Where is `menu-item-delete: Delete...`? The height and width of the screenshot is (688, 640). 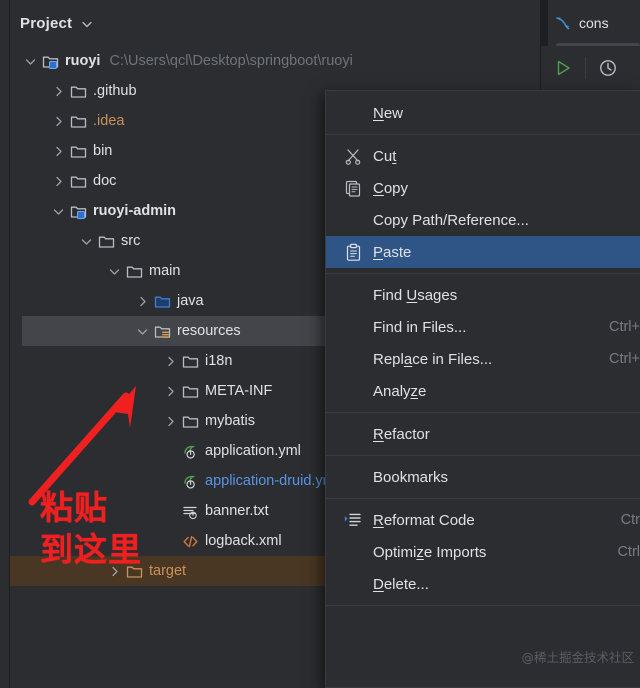 menu-item-delete: Delete... is located at coordinates (483, 584).